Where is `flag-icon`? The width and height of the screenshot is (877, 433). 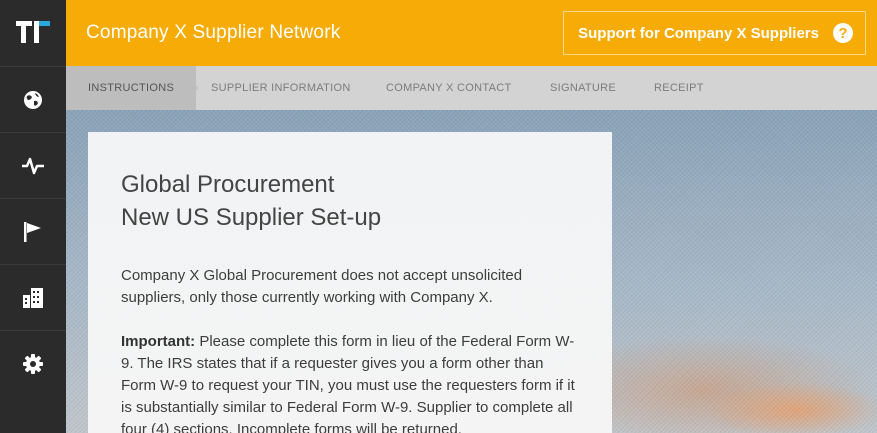 flag-icon is located at coordinates (32, 231).